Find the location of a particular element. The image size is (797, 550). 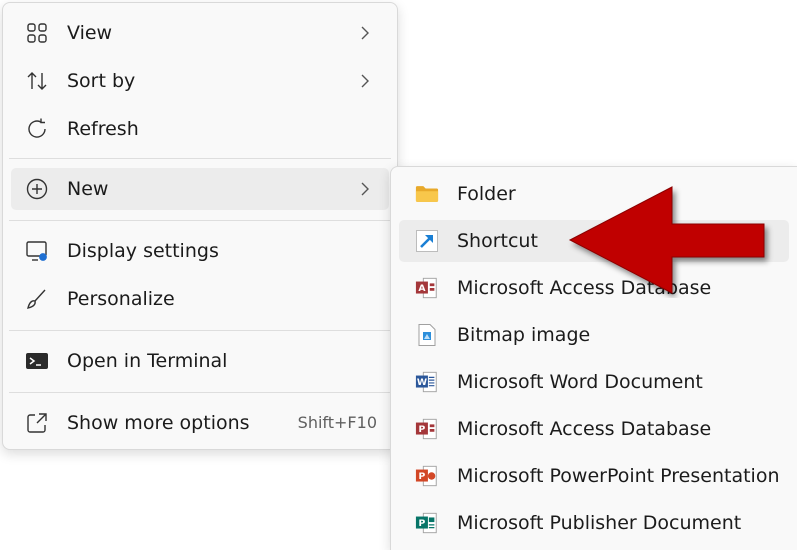

menu-item-label: Display settings is located at coordinates (143, 251).